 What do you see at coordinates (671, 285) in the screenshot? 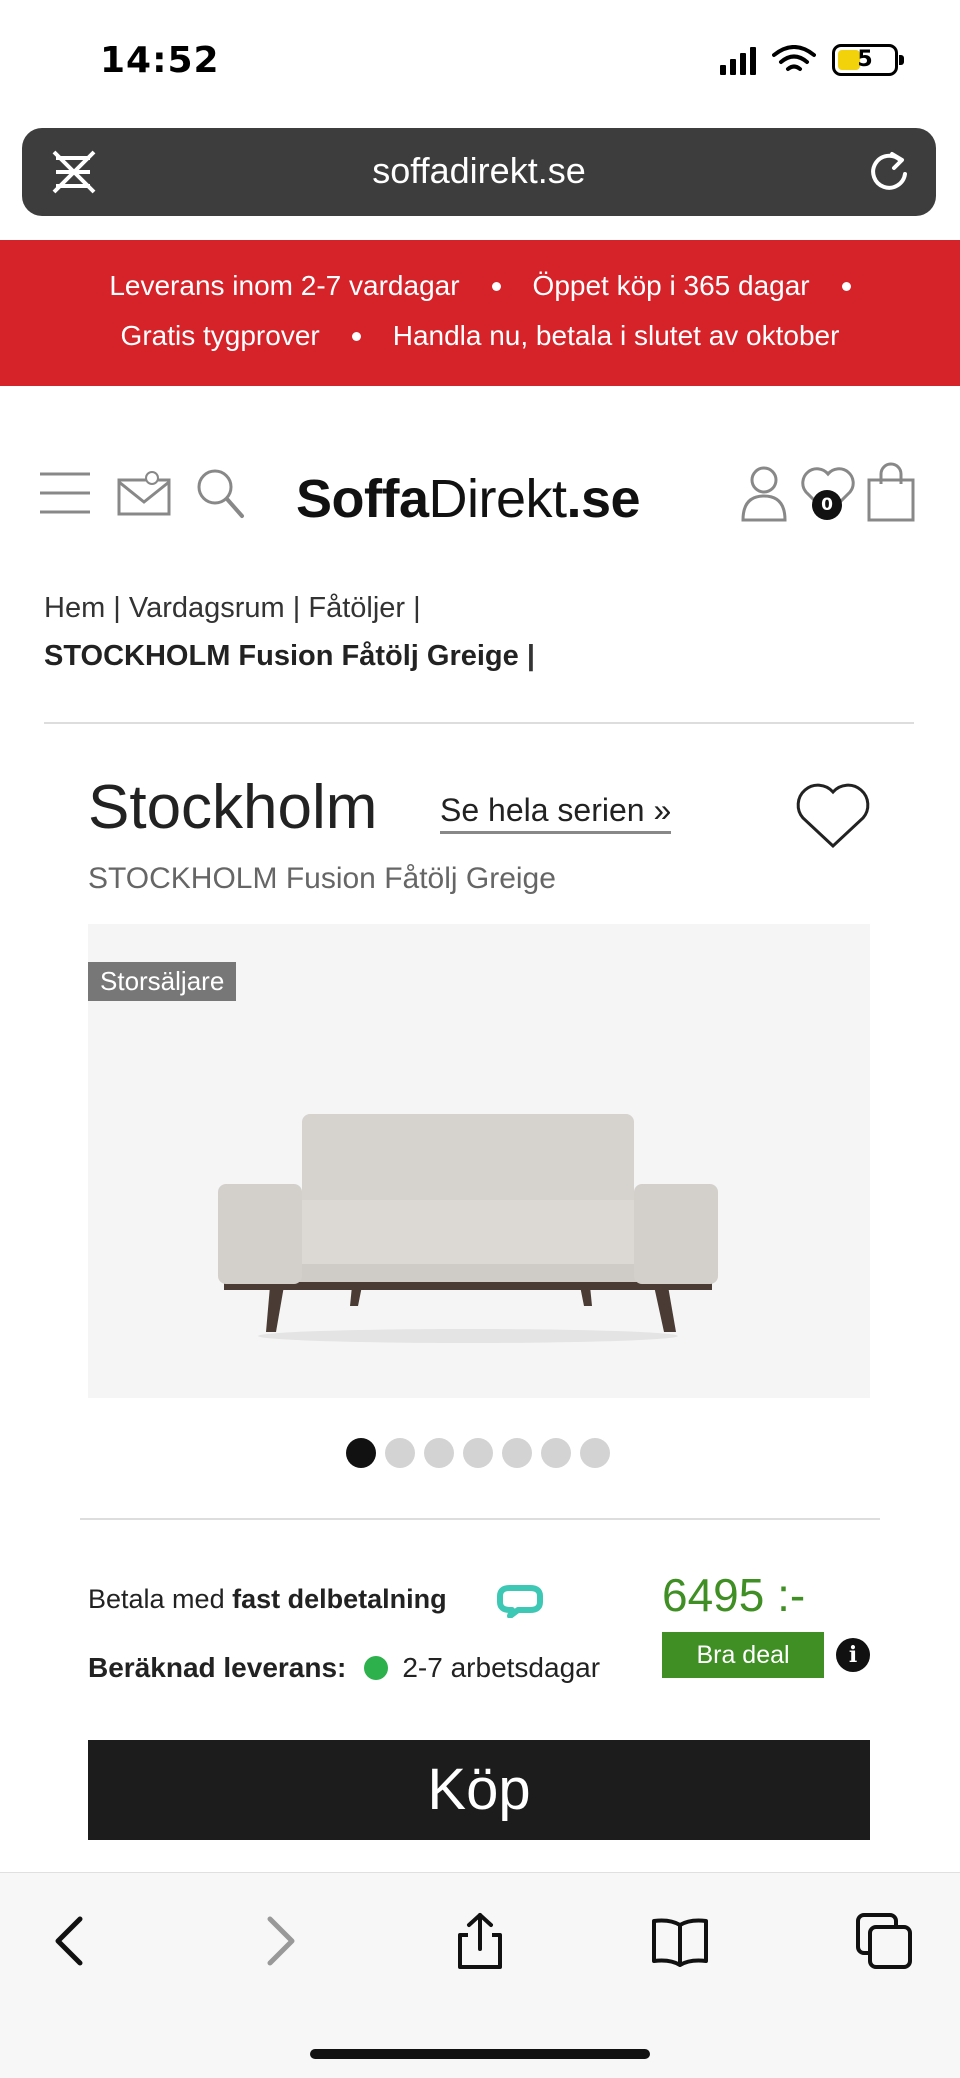
I see `promo-item: Öppet köp i 365 dagar` at bounding box center [671, 285].